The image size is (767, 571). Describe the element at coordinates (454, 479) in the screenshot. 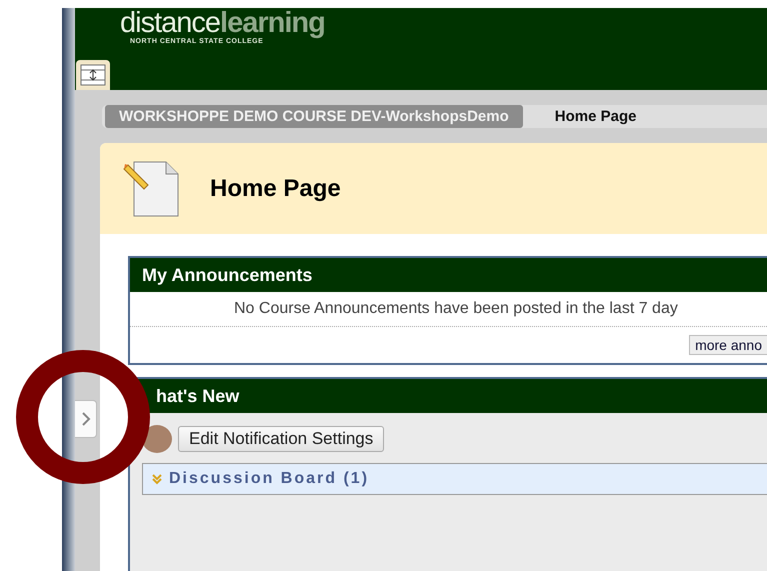

I see `discussion-board-row: Discussion Board (1)` at that location.